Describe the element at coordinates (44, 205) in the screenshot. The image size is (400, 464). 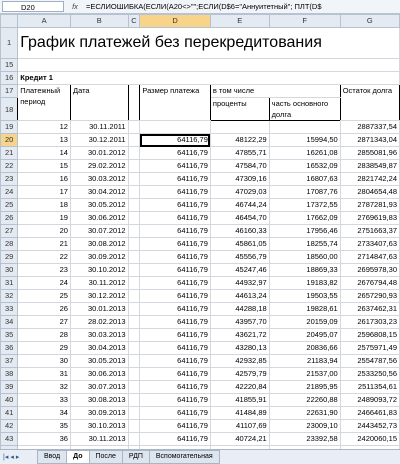
I see `cell-period: 18` at that location.